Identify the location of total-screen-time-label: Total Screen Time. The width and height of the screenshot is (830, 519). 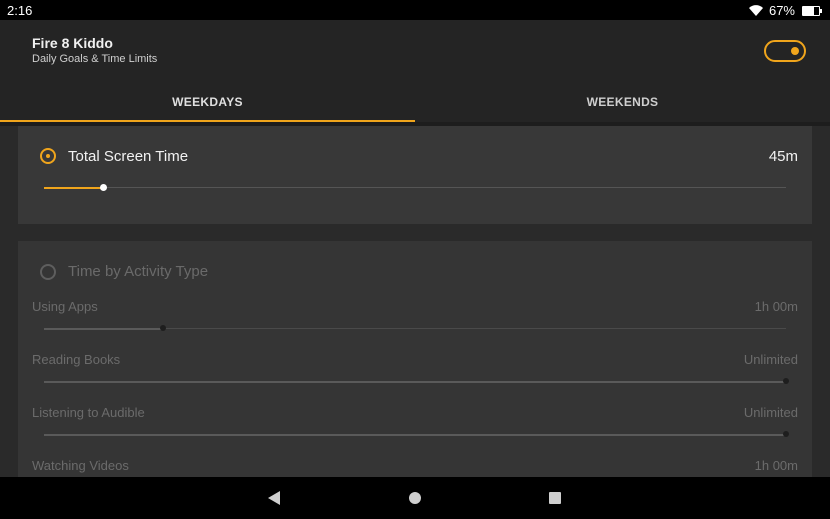
(128, 156).